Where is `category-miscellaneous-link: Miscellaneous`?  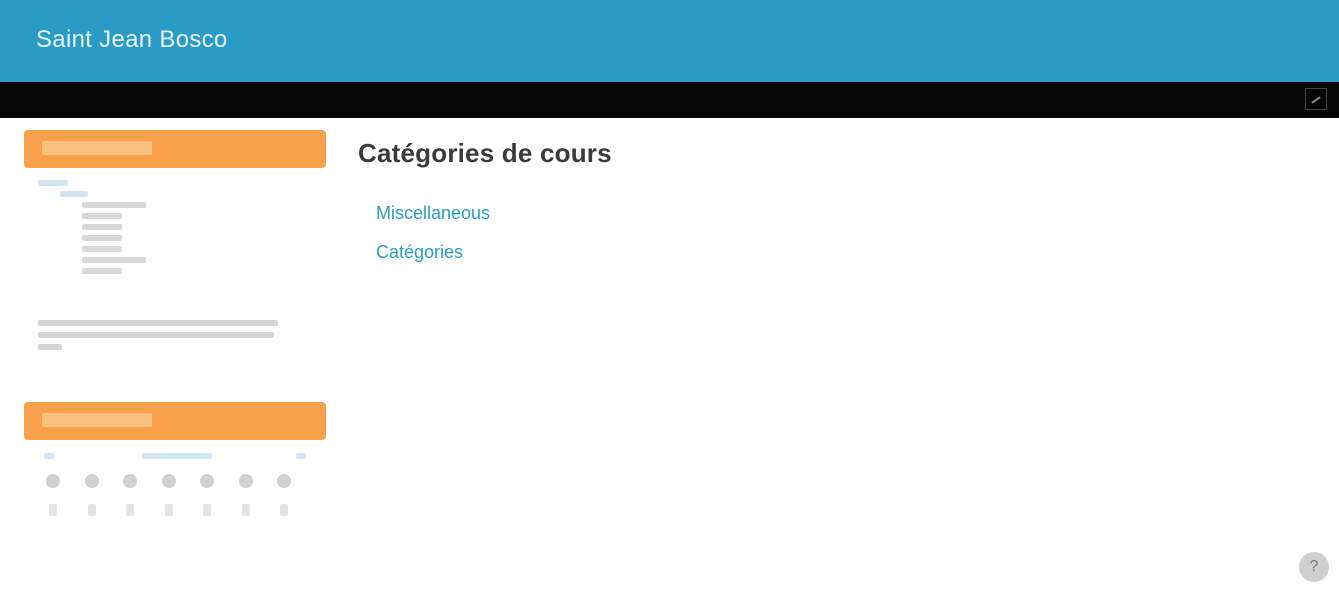
category-miscellaneous-link: Miscellaneous is located at coordinates (851, 213).